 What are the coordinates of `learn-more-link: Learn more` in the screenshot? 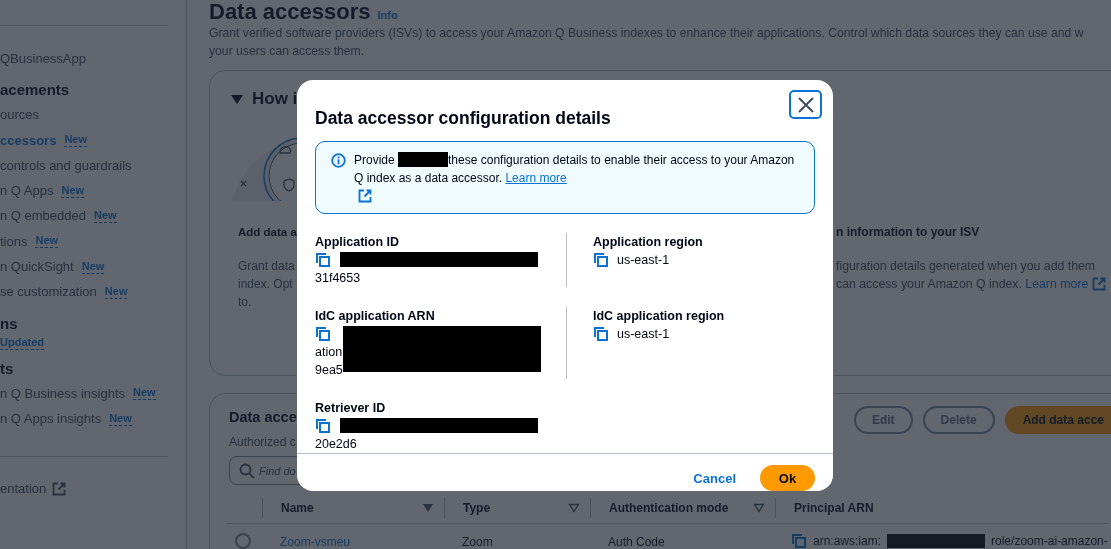 It's located at (536, 178).